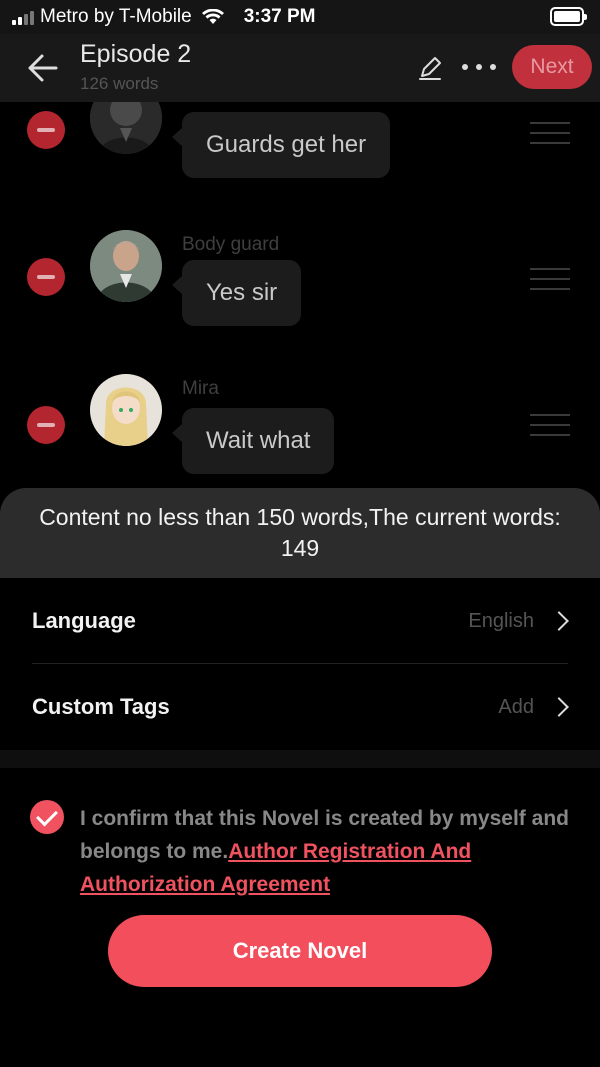  Describe the element at coordinates (258, 440) in the screenshot. I see `message-text: Wait what` at that location.